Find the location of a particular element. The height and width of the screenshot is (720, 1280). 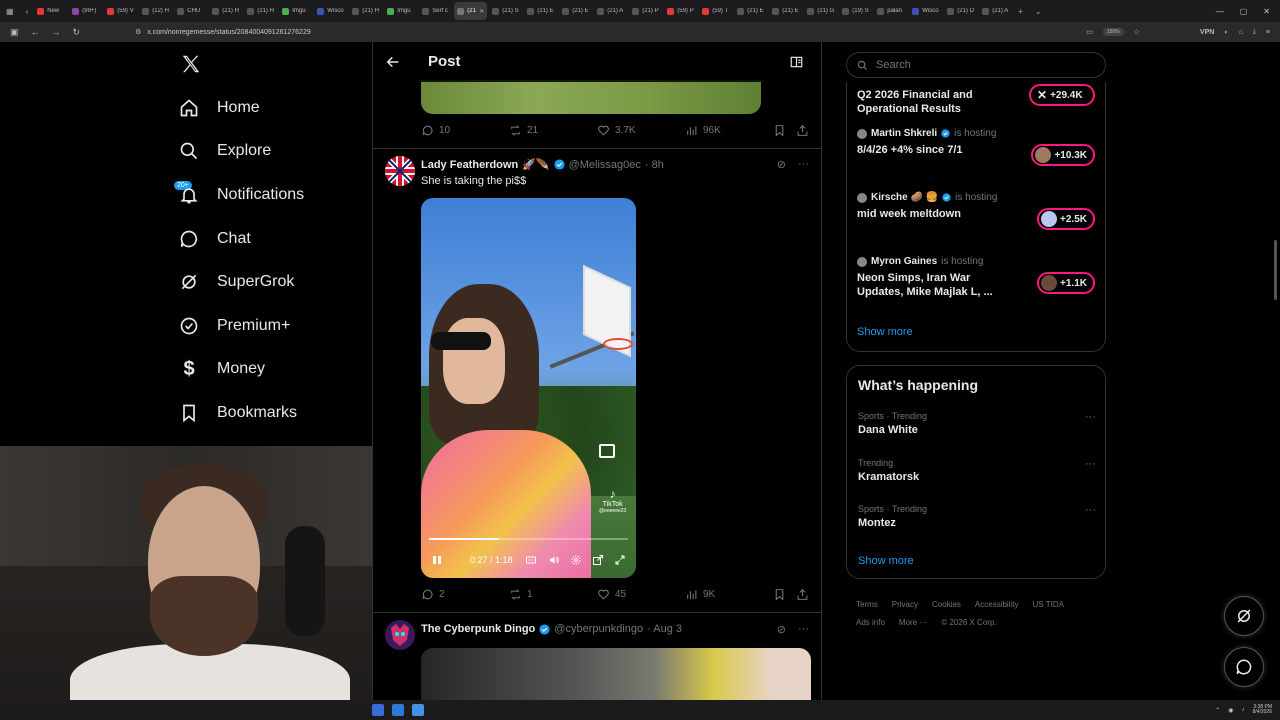

bookmark-icon is located at coordinates (779, 594).